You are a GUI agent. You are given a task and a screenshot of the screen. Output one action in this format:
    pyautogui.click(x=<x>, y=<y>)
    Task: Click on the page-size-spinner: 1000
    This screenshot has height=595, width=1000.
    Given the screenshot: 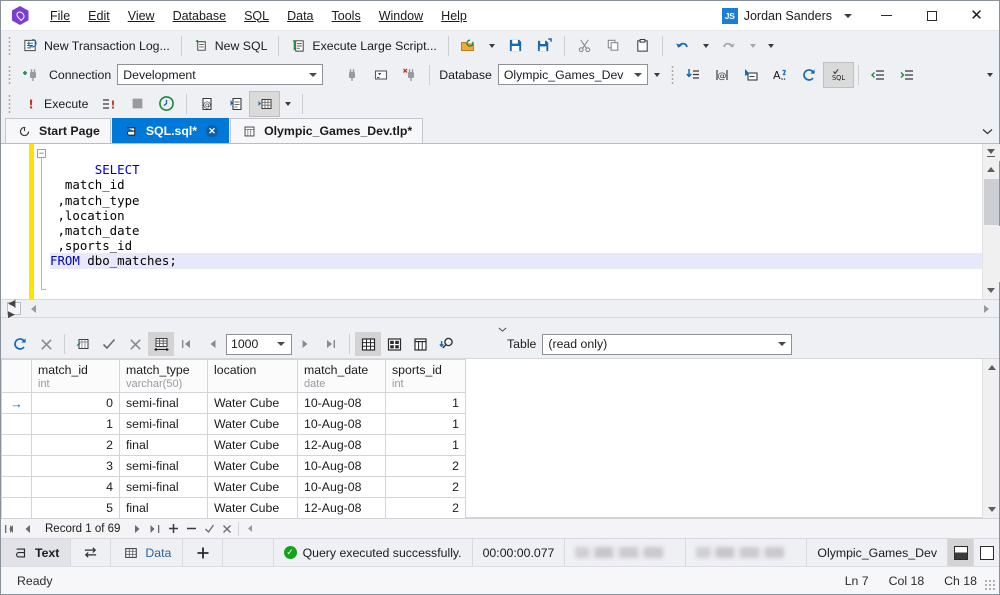 What is the action you would take?
    pyautogui.click(x=259, y=344)
    